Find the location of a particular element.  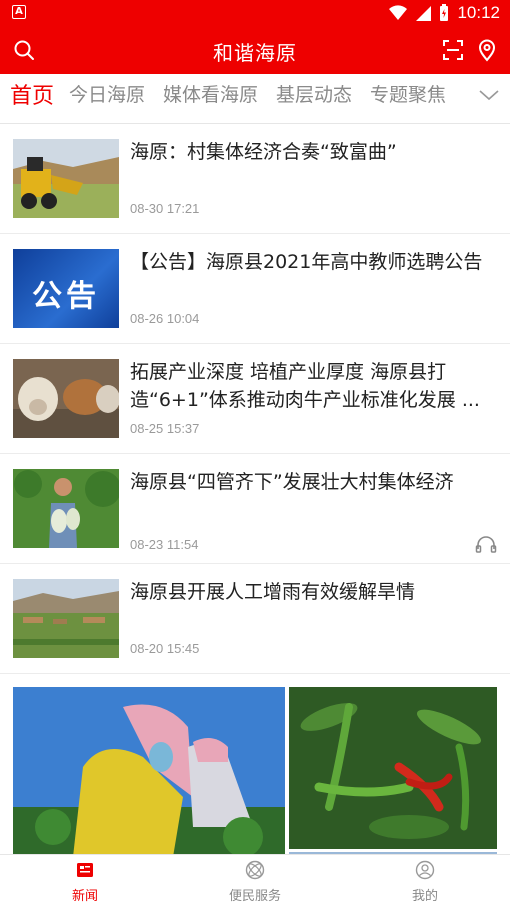

nav-profile: 我的 is located at coordinates (425, 880).